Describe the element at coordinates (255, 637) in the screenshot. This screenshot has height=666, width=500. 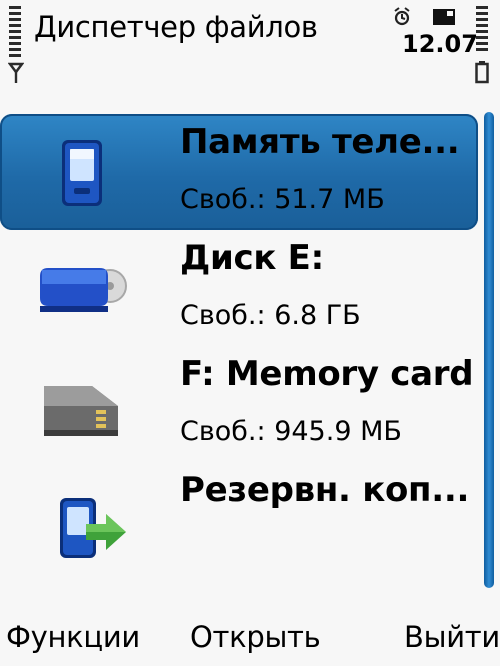
I see `open-softkey: Открыть` at that location.